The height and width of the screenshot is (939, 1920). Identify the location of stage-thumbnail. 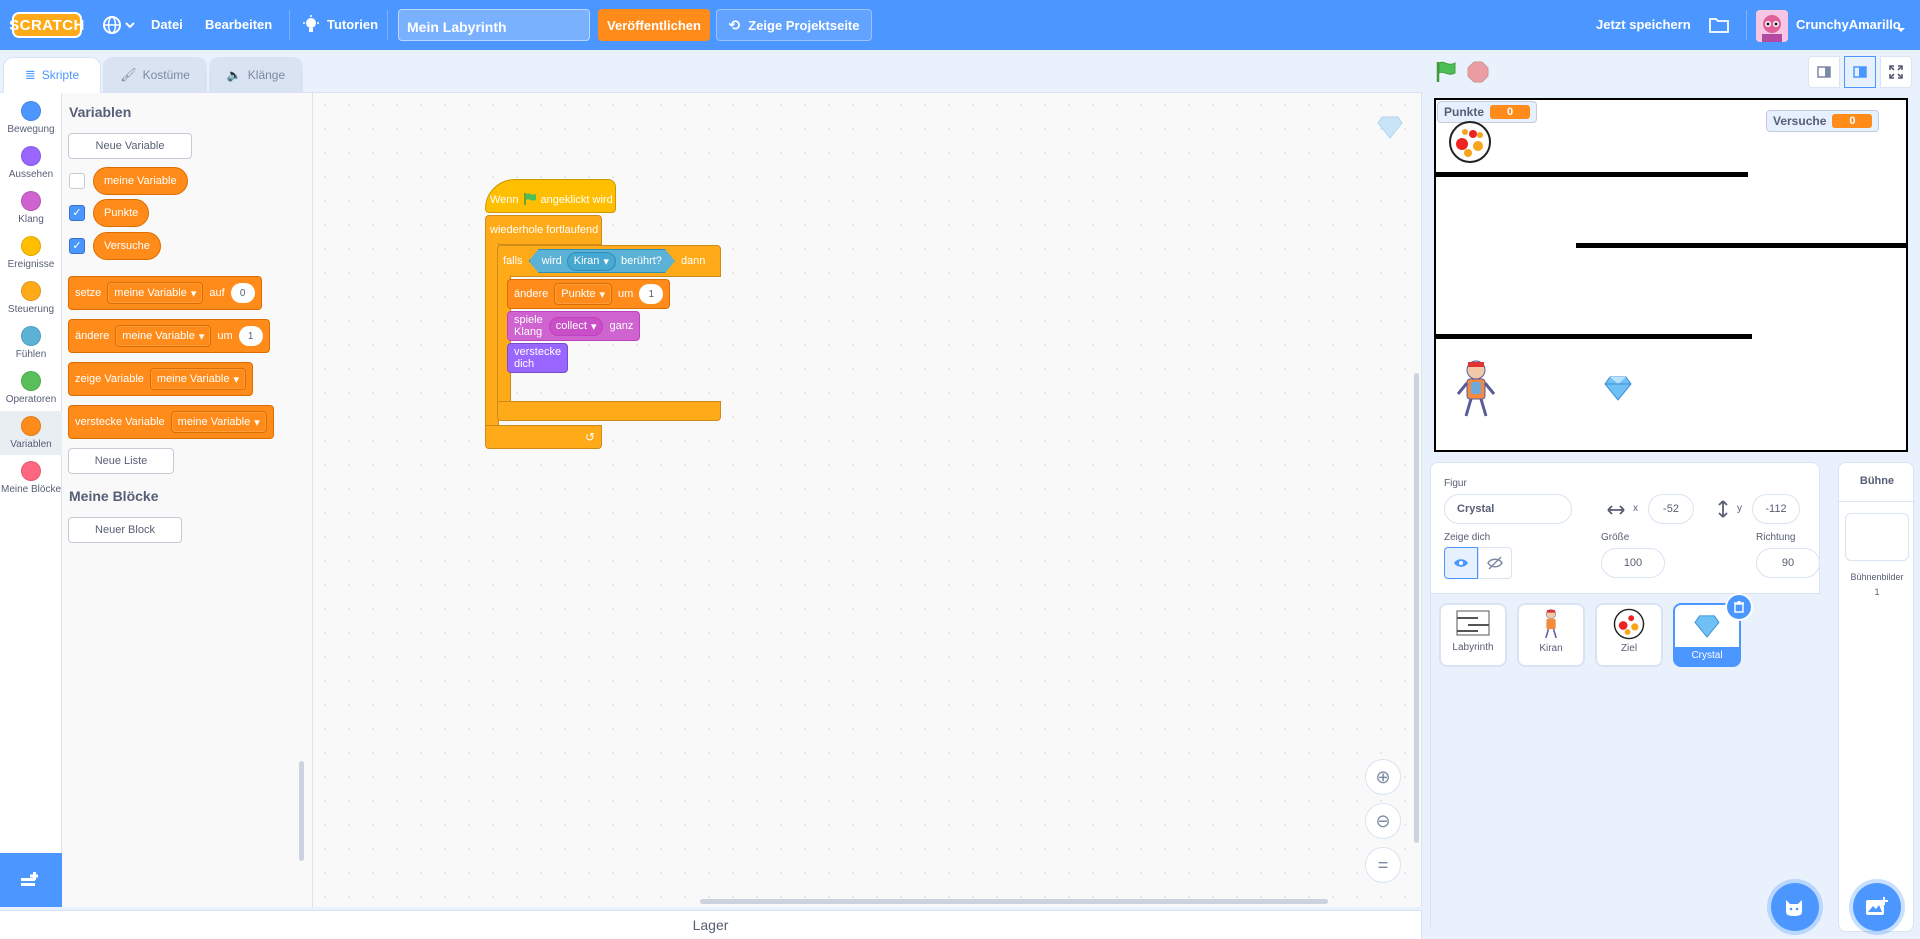
(1877, 537).